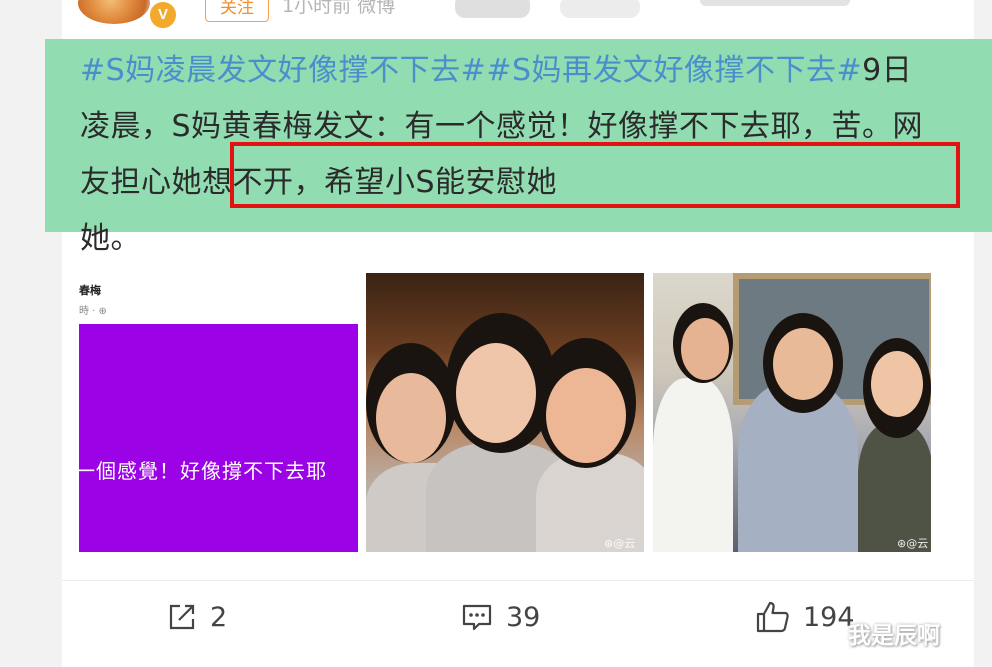 This screenshot has width=992, height=667. I want to click on image-timestamp: 時 · ⊕, so click(93, 311).